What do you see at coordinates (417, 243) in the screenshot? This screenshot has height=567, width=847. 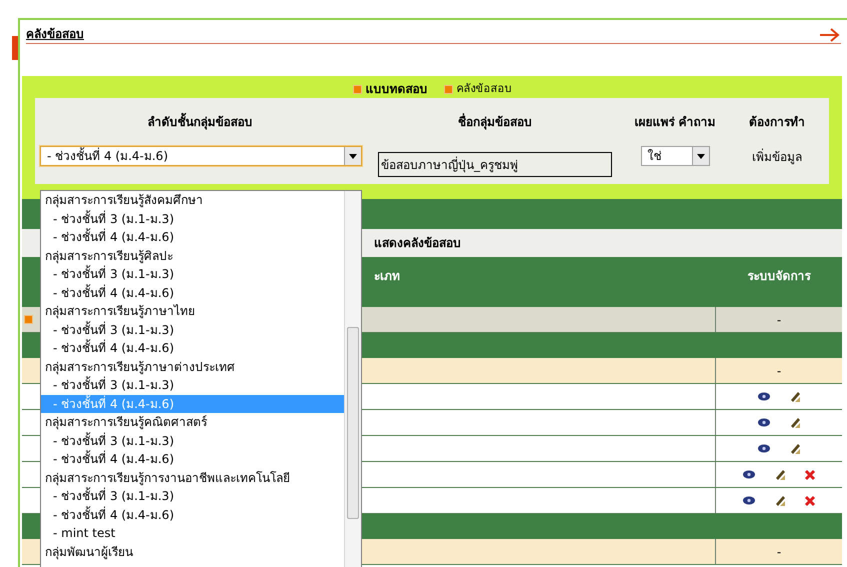 I see `section-title: แสดงคลังข้อสอบ` at bounding box center [417, 243].